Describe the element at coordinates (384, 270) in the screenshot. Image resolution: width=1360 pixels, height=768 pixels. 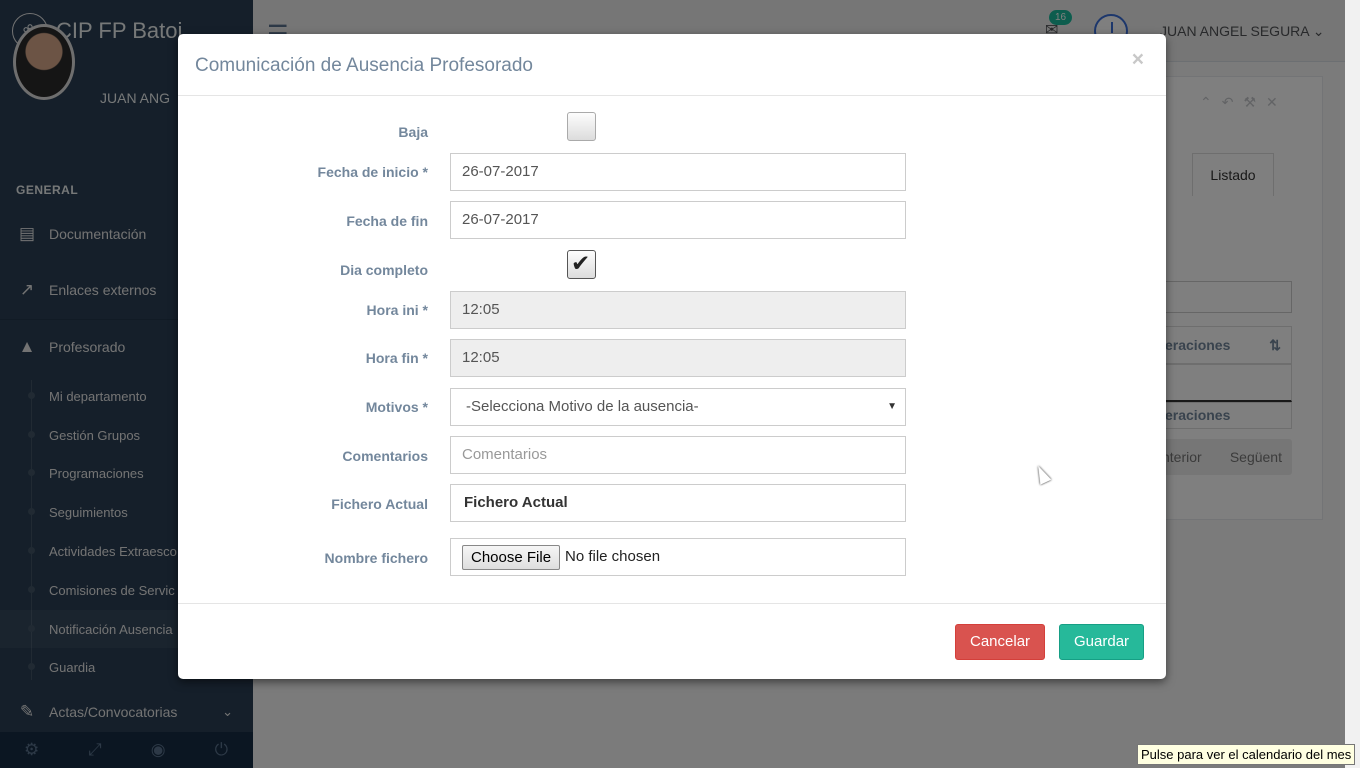
I see `dia-completo-label: Dia completo` at that location.